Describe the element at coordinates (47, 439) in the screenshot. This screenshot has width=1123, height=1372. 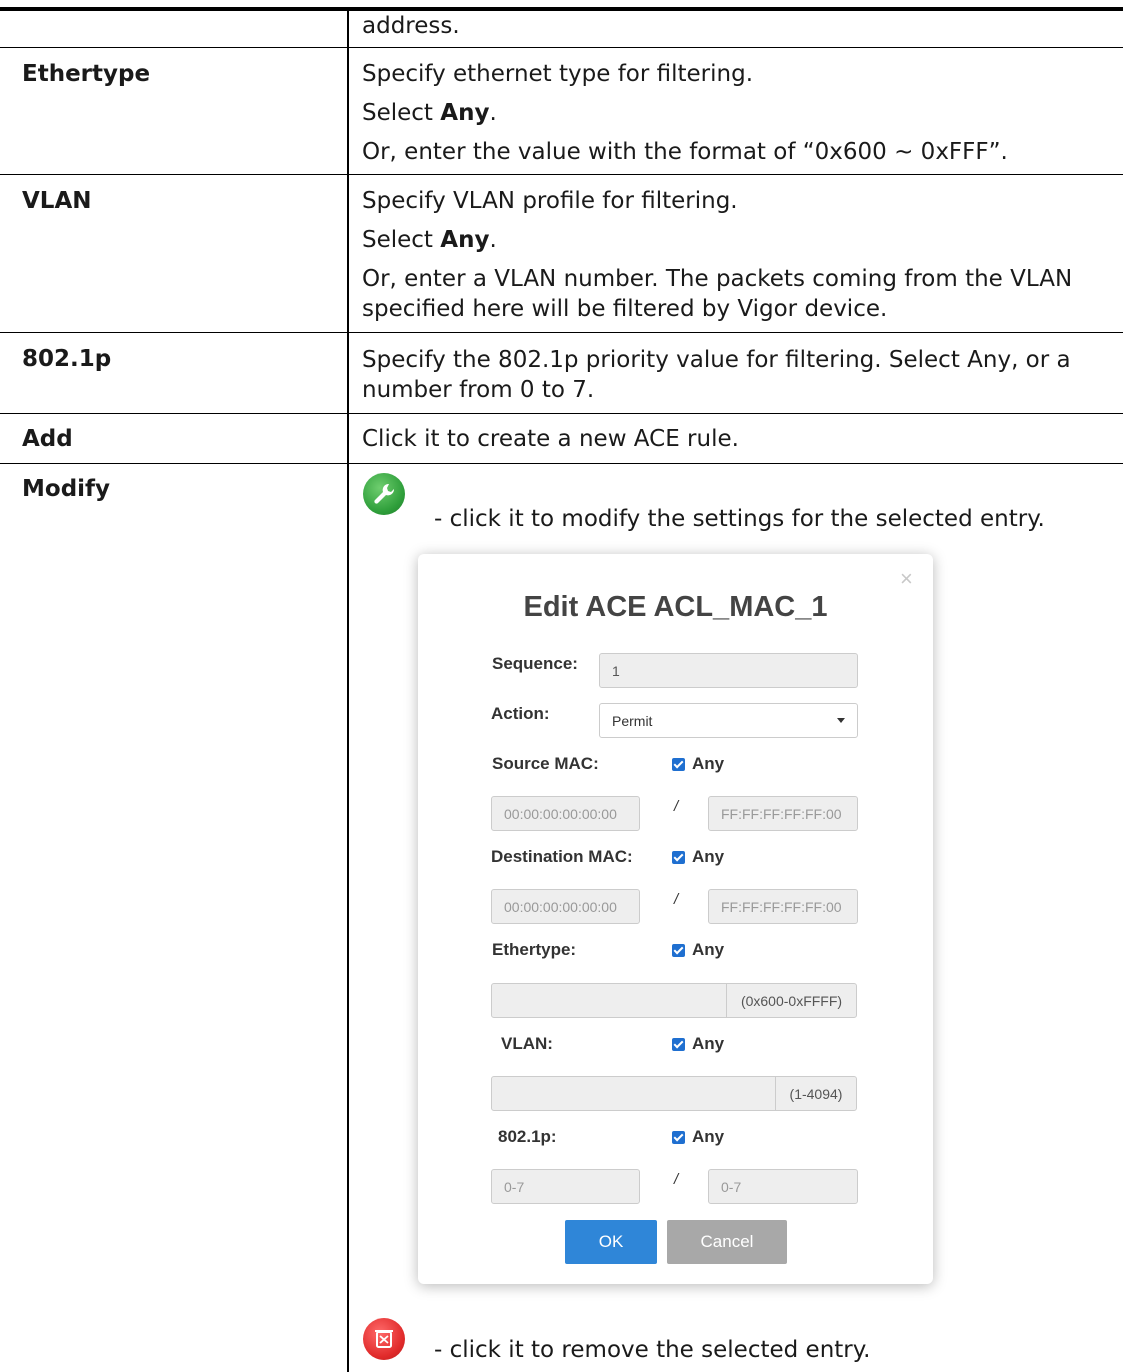
I see `row-term-add: Add` at that location.